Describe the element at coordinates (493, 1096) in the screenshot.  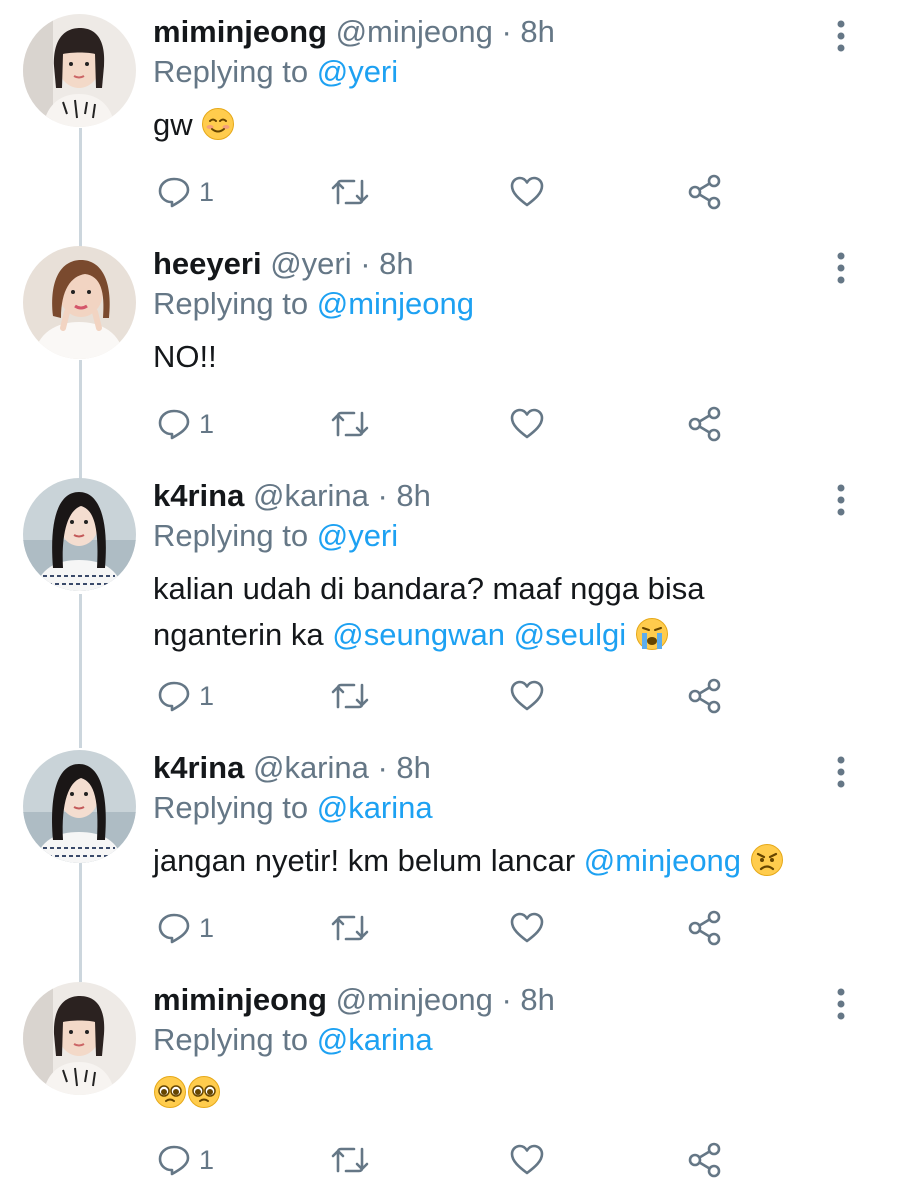
I see `tweet-text` at that location.